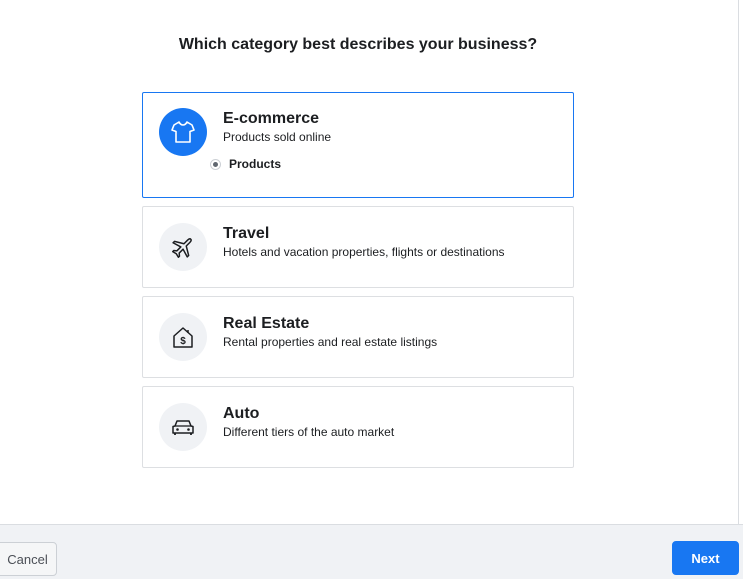 The height and width of the screenshot is (579, 743). I want to click on category-description: Products sold online, so click(277, 137).